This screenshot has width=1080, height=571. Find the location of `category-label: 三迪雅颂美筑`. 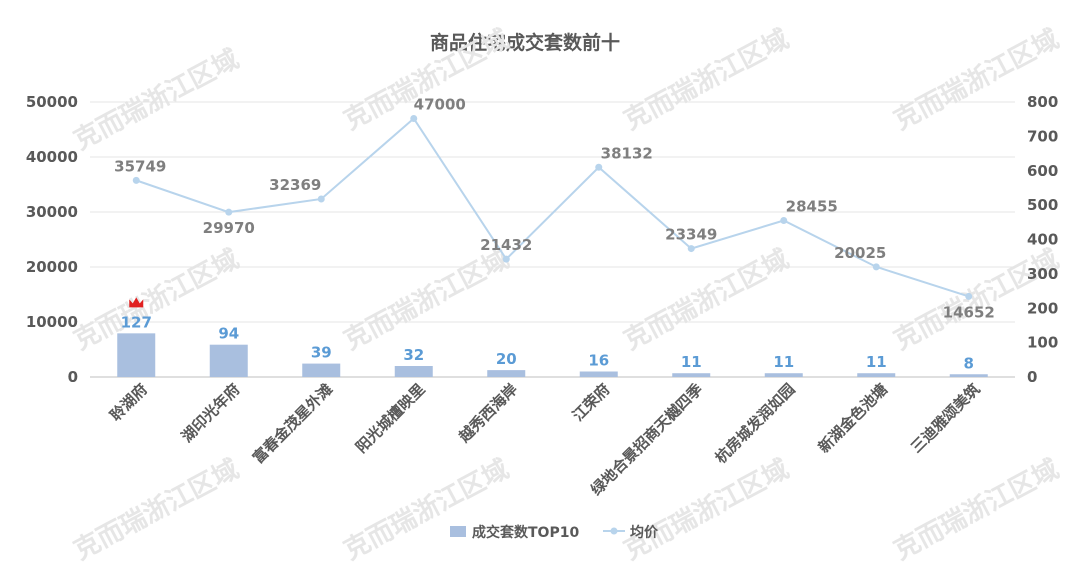

category-label: 三迪雅颂美筑 is located at coordinates (945, 418).